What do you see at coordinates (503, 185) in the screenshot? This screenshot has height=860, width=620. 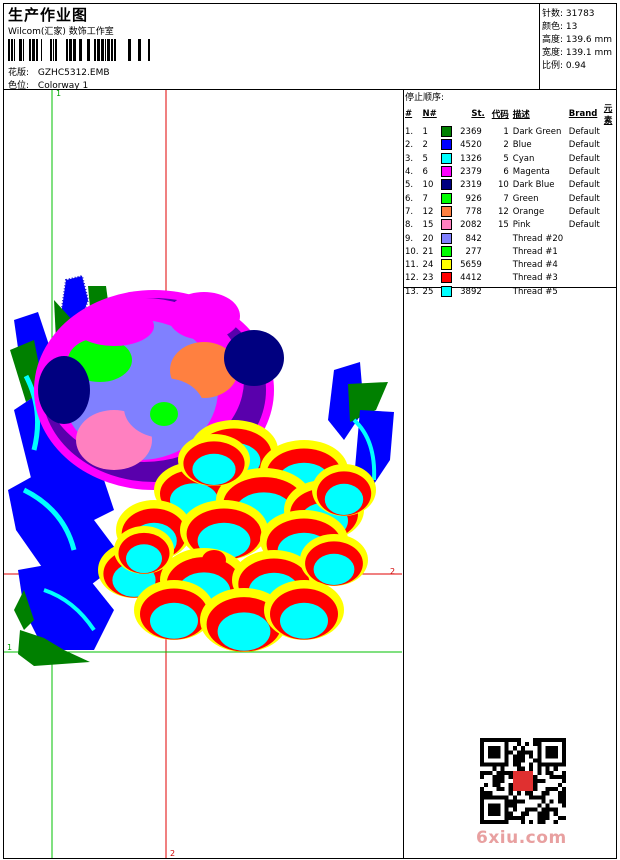 I see `row-code: 10` at bounding box center [503, 185].